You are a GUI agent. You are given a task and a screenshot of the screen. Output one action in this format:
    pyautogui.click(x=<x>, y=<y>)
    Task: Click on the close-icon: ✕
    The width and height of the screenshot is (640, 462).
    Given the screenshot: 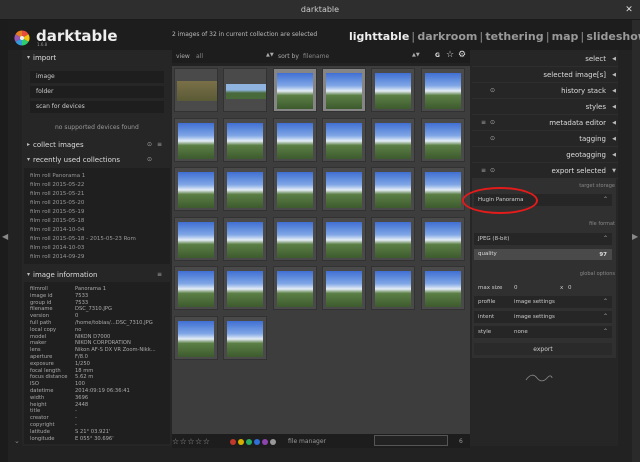 What is the action you would take?
    pyautogui.click(x=629, y=10)
    